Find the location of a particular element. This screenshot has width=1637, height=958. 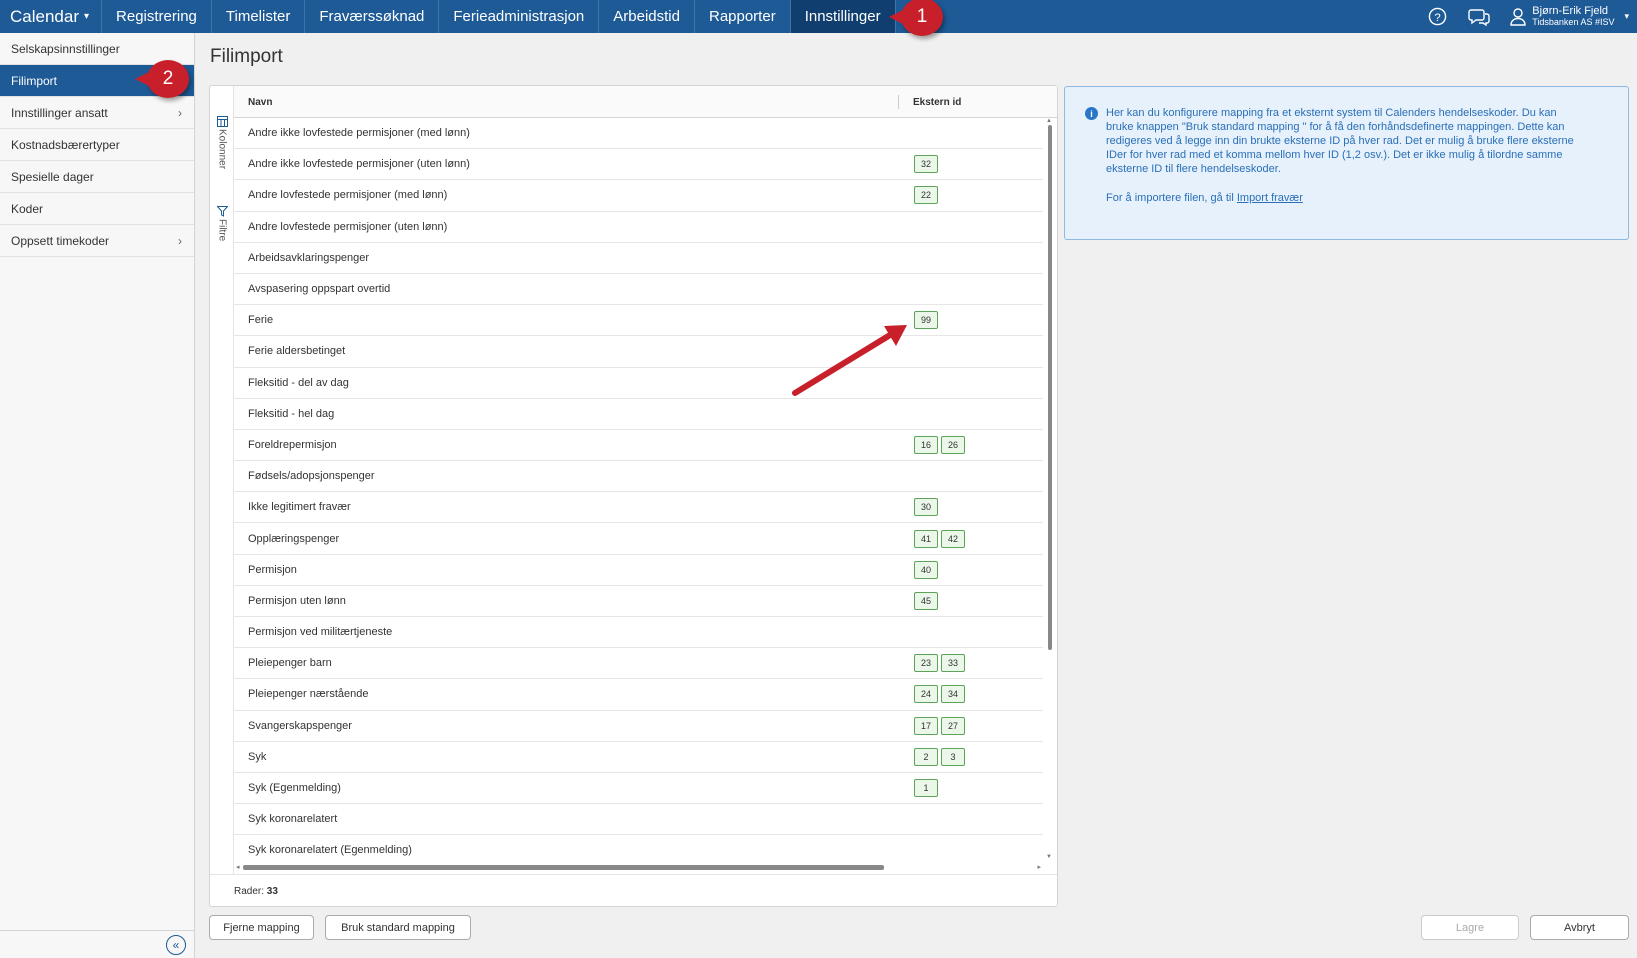

sidebar-item-kostnadsbaerertyper: Kostnadsbærertyper is located at coordinates (97, 145).